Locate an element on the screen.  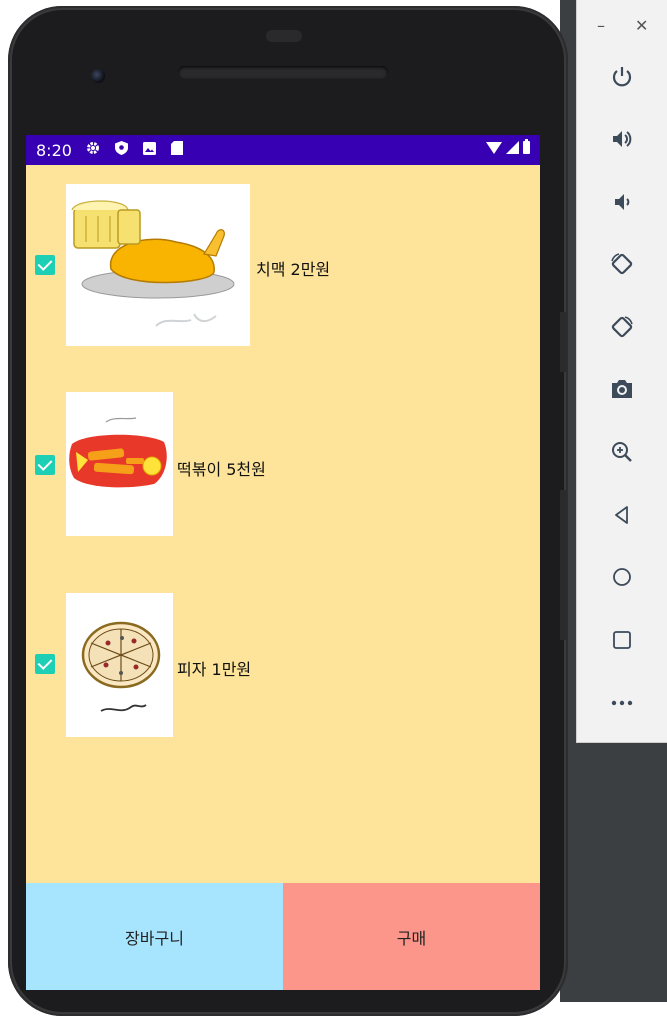
emulator-toolbar: – ✕ is located at coordinates (621, 371).